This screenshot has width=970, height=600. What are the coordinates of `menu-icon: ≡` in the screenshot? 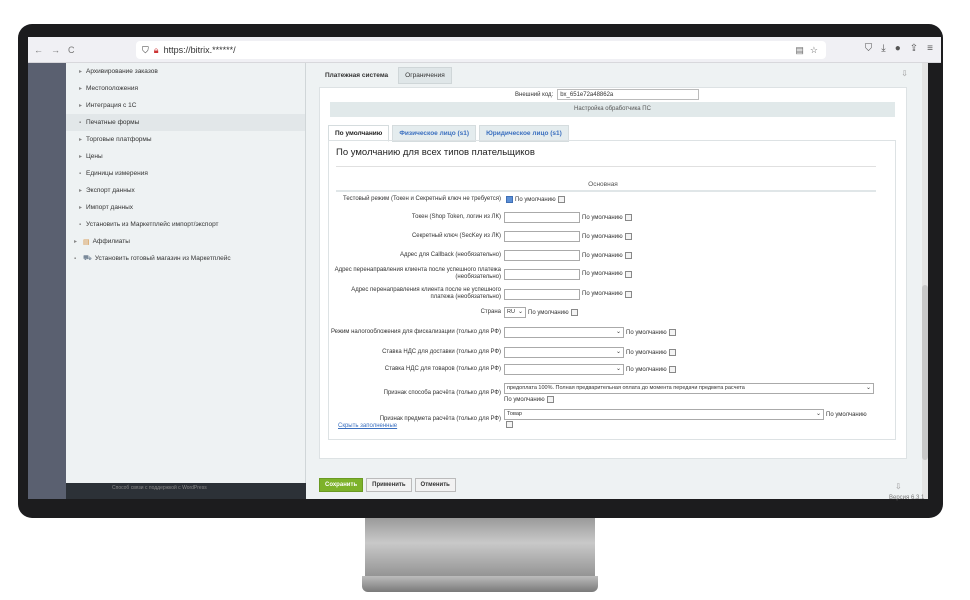 It's located at (930, 48).